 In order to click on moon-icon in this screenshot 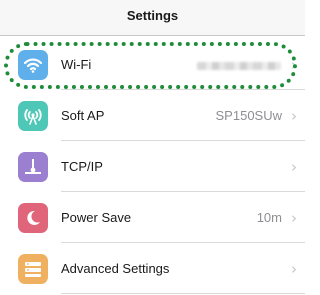, I will do `click(33, 217)`.